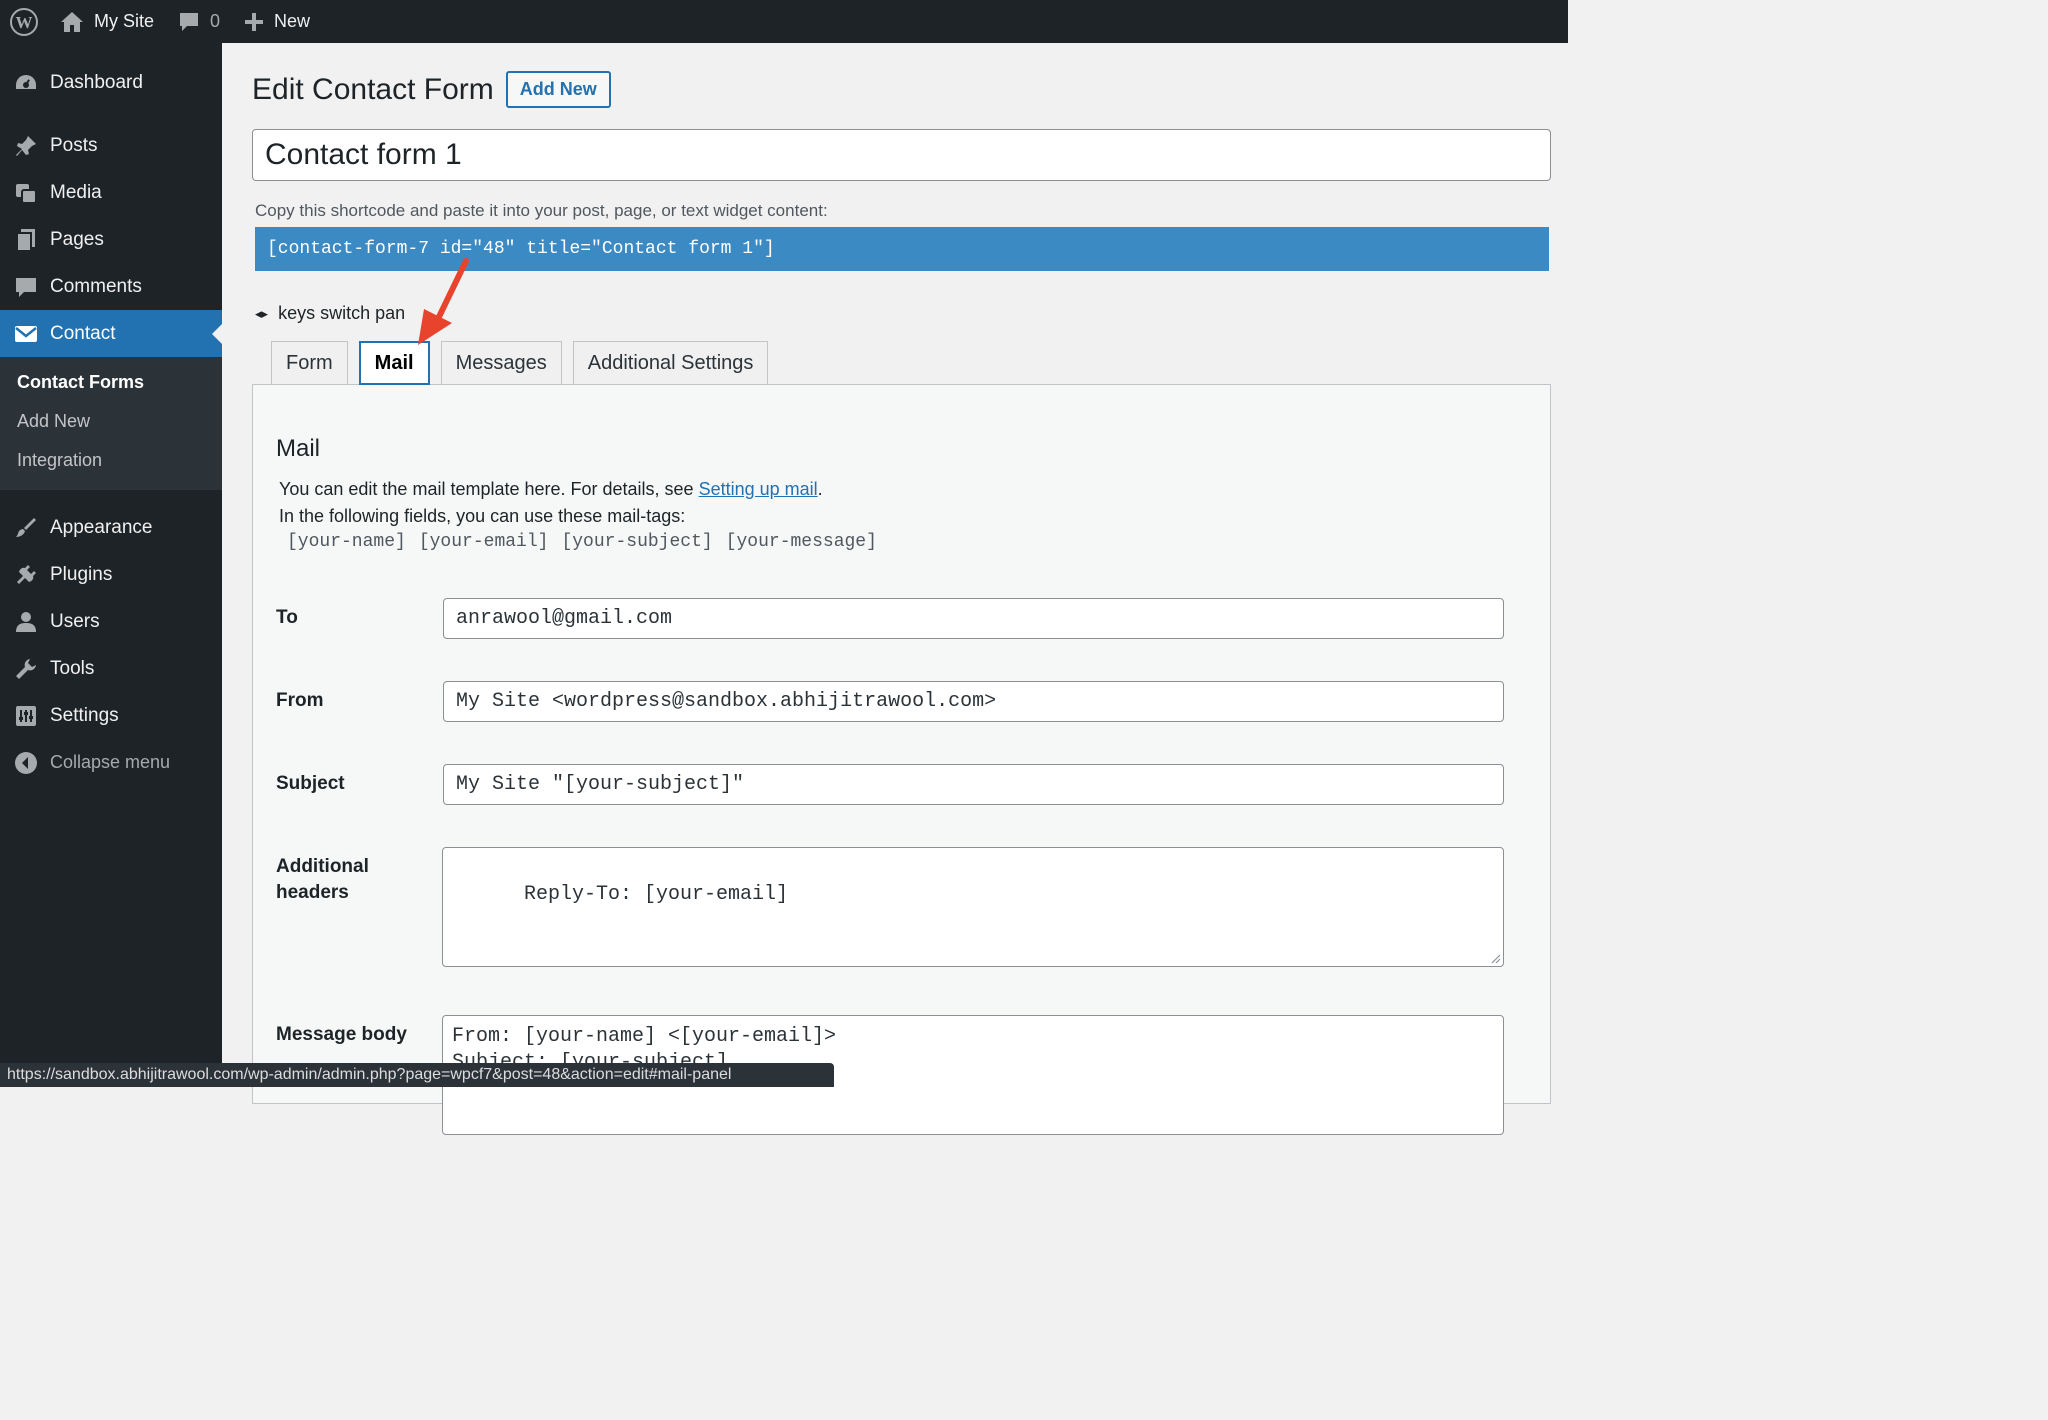 Image resolution: width=2048 pixels, height=1420 pixels. I want to click on additional-headers-label-line2: headers, so click(312, 892).